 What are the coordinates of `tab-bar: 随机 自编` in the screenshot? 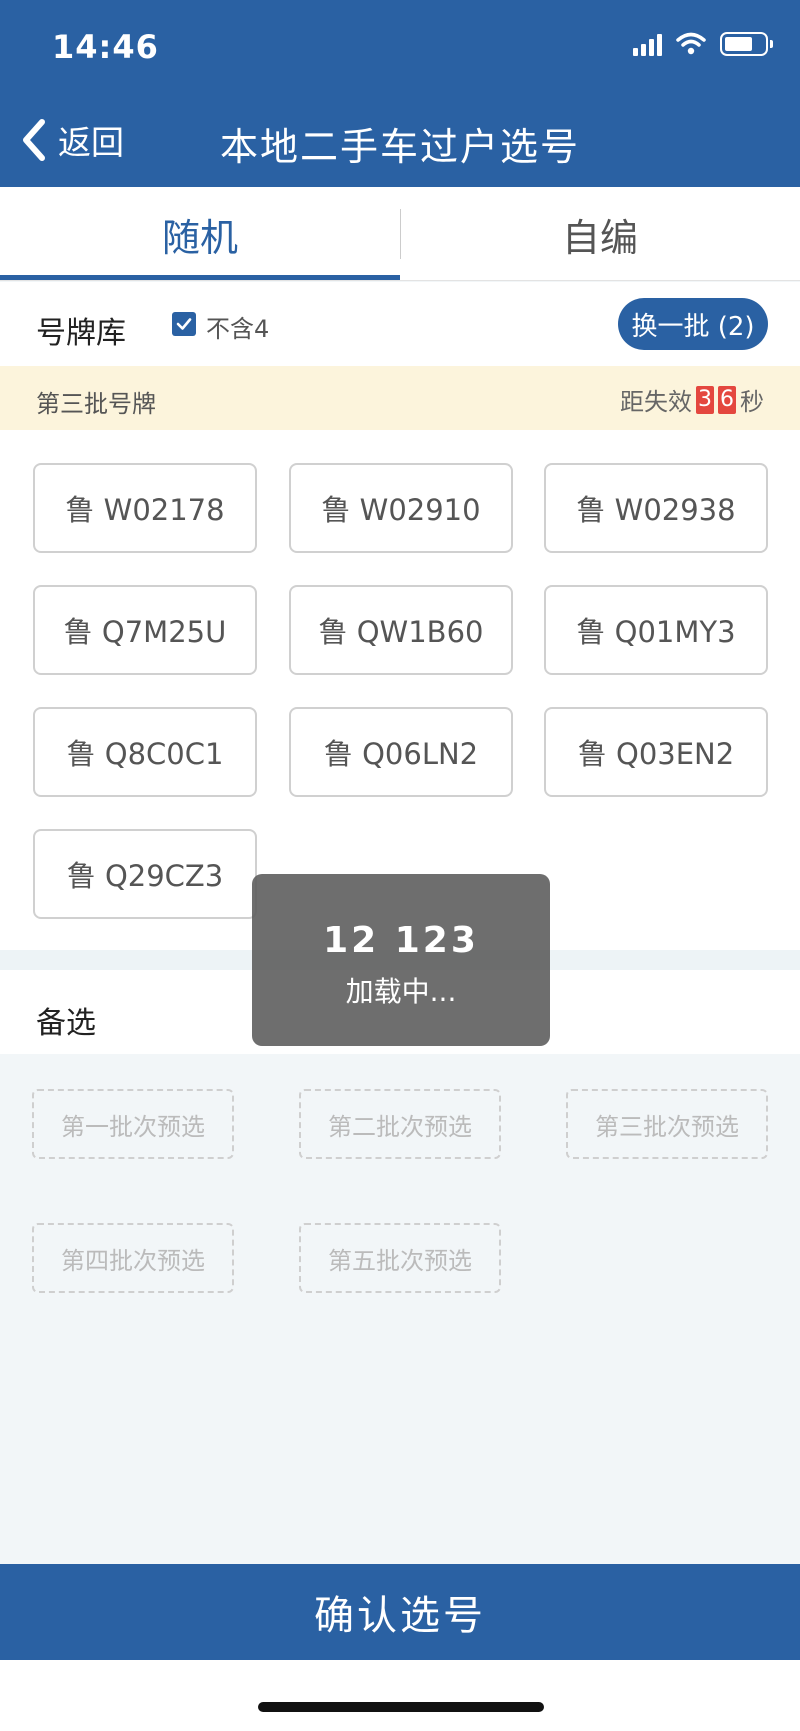 It's located at (400, 234).